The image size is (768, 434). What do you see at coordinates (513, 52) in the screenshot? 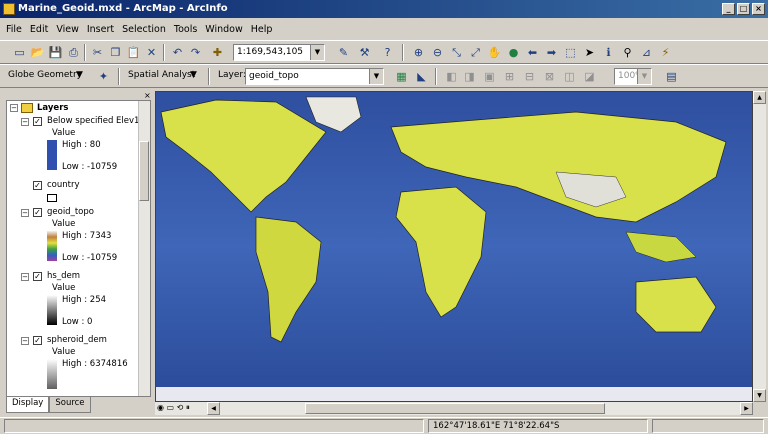
I see `full-extent-icon: ●` at bounding box center [513, 52].